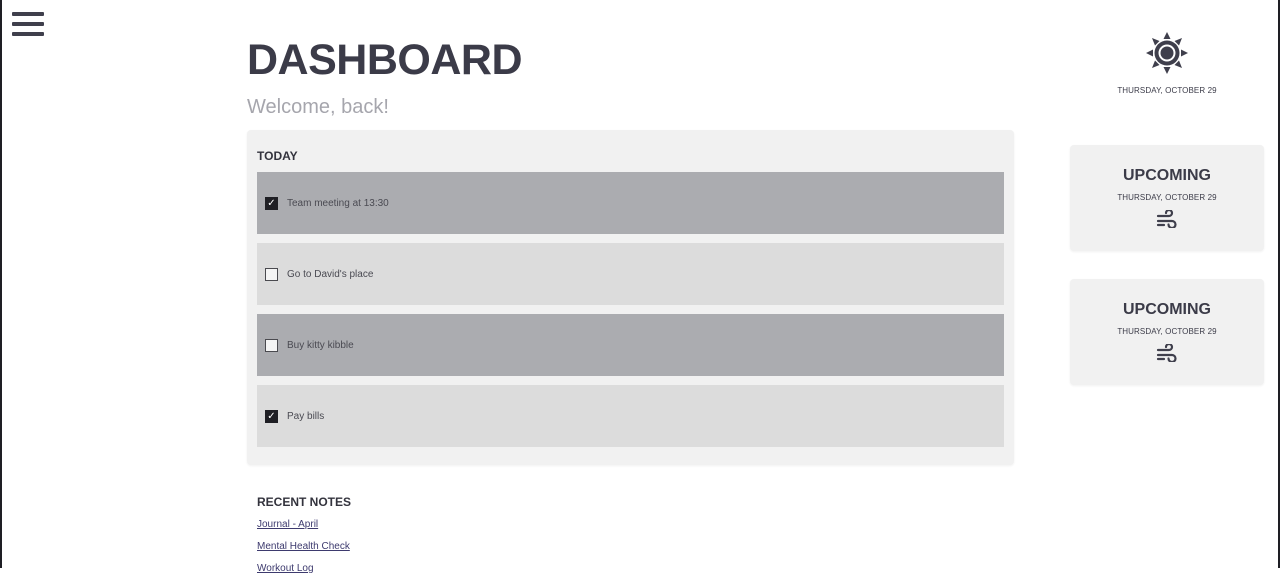 This screenshot has height=574, width=1280. What do you see at coordinates (28, 27) in the screenshot?
I see `menu-button` at bounding box center [28, 27].